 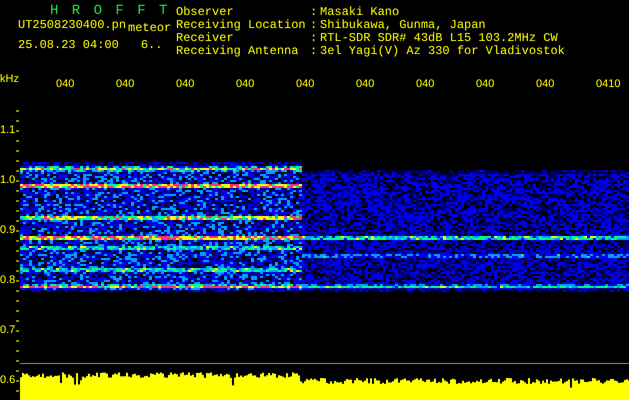 What do you see at coordinates (360, 12) in the screenshot?
I see `info-value: Masaki Kano` at bounding box center [360, 12].